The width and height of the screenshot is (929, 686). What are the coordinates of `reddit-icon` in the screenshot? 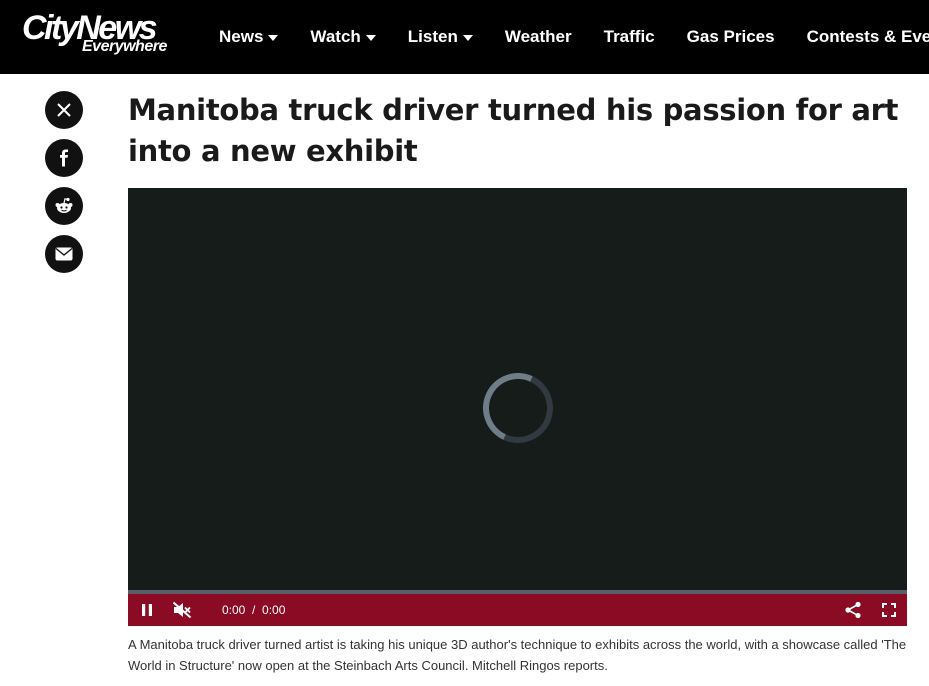 It's located at (64, 205).